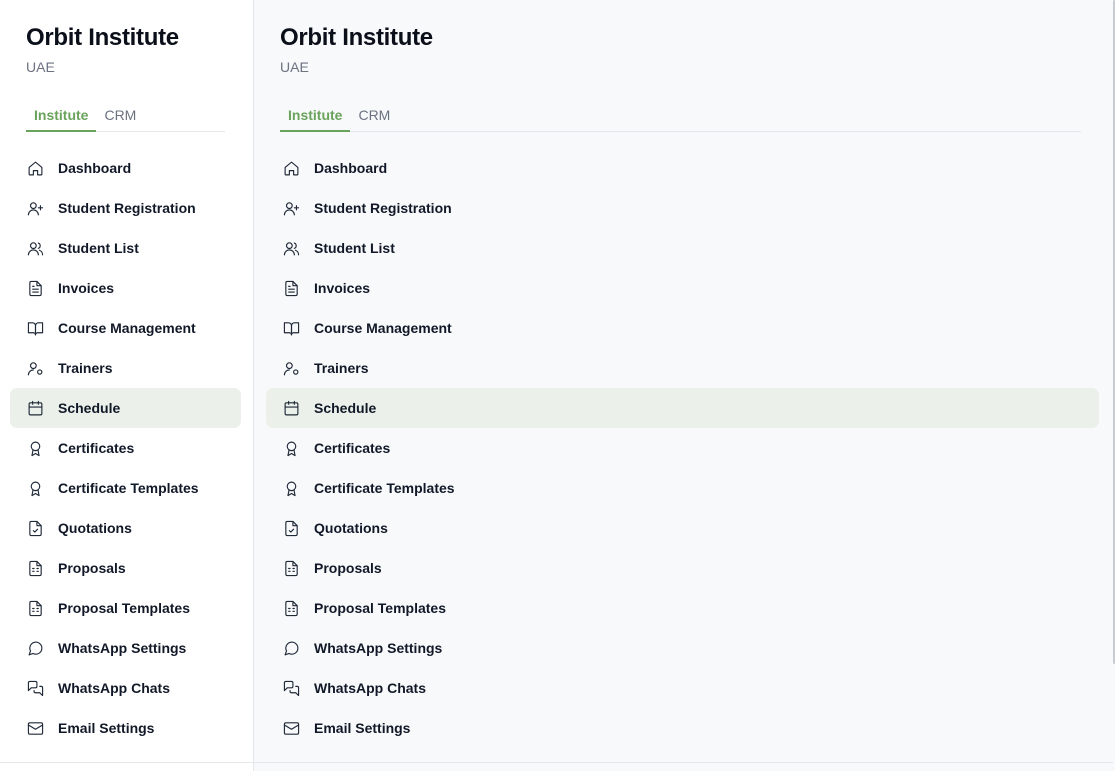  I want to click on book-open-icon, so click(291, 328).